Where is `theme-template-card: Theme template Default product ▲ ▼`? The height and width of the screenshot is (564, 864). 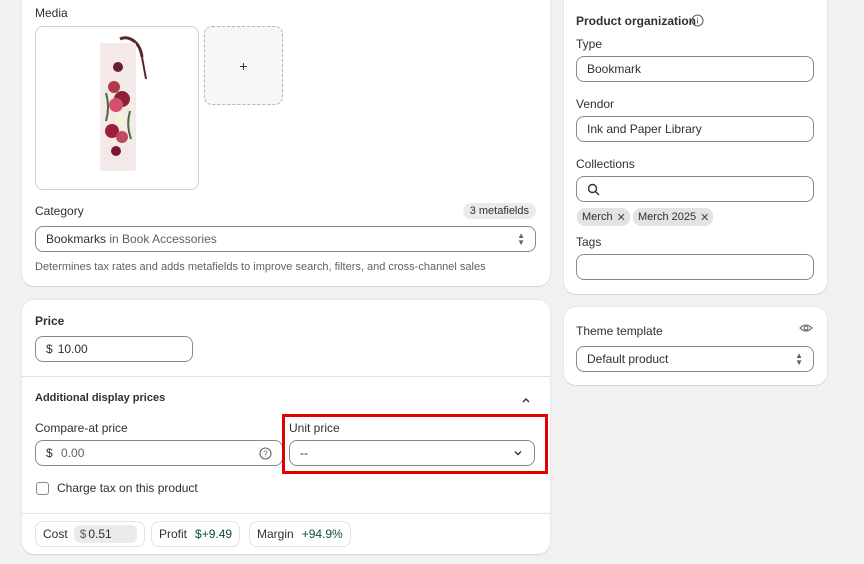 theme-template-card: Theme template Default product ▲ ▼ is located at coordinates (695, 346).